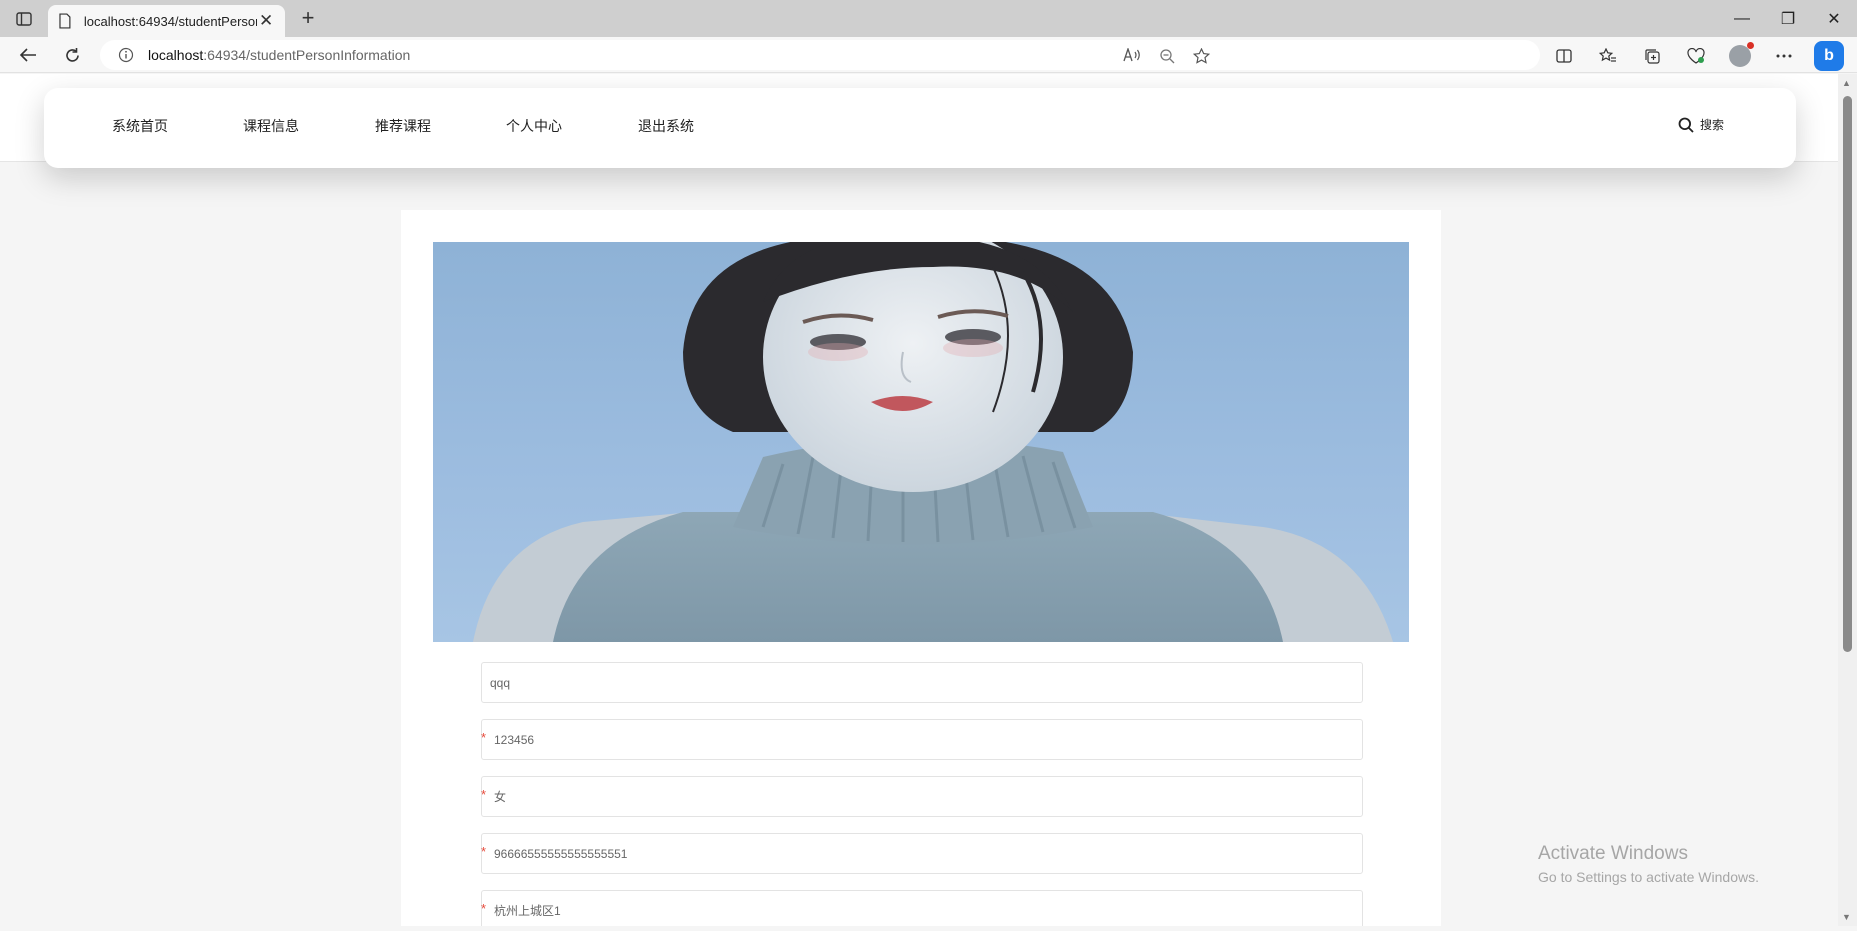 This screenshot has height=931, width=1857. What do you see at coordinates (922, 853) in the screenshot?
I see `phone-field: * 96666555555555555551` at bounding box center [922, 853].